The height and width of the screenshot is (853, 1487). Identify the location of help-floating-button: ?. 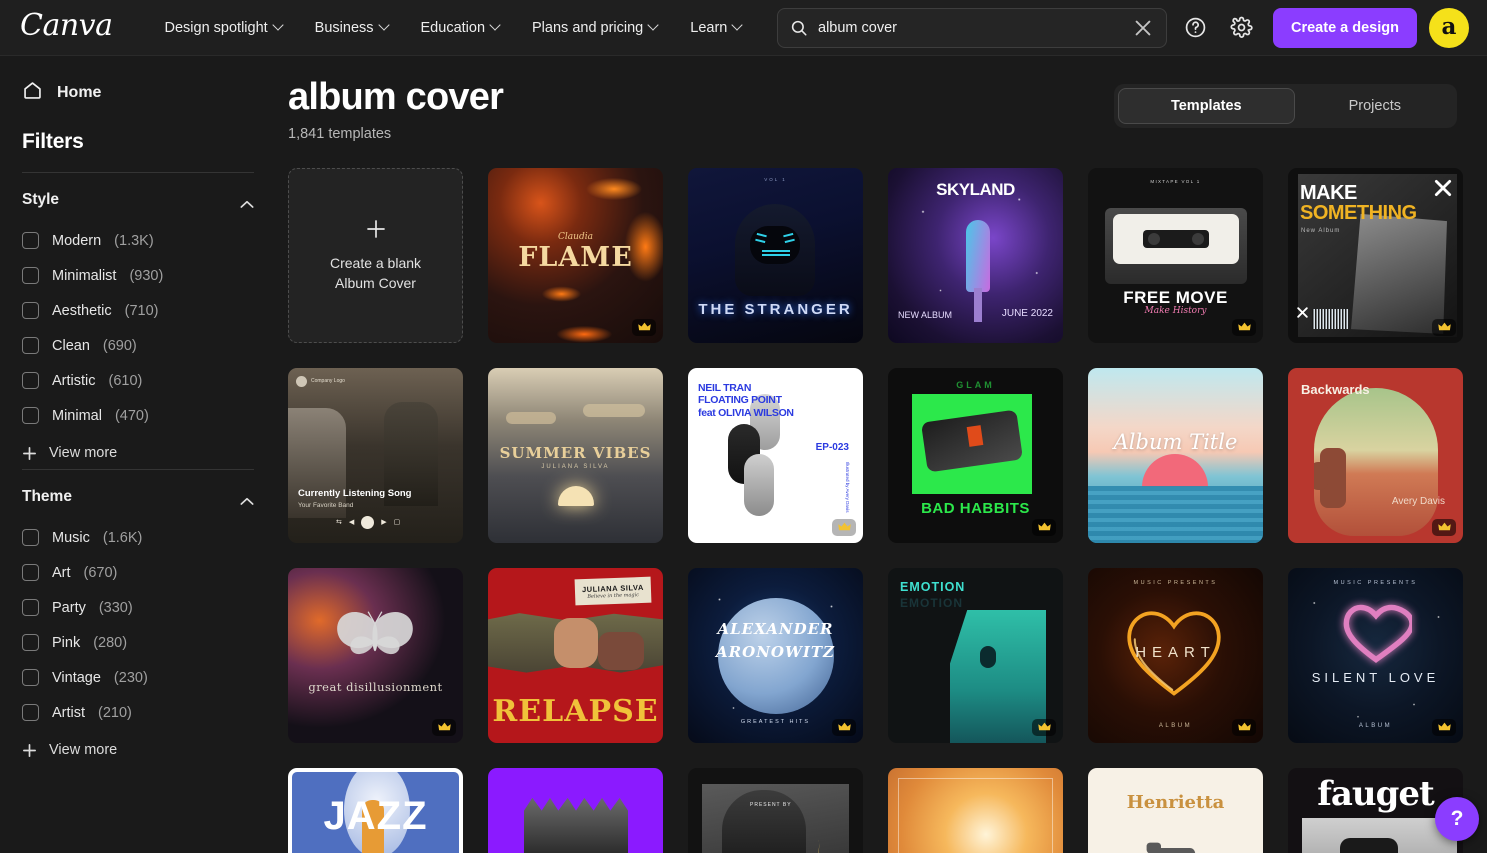
(1457, 819).